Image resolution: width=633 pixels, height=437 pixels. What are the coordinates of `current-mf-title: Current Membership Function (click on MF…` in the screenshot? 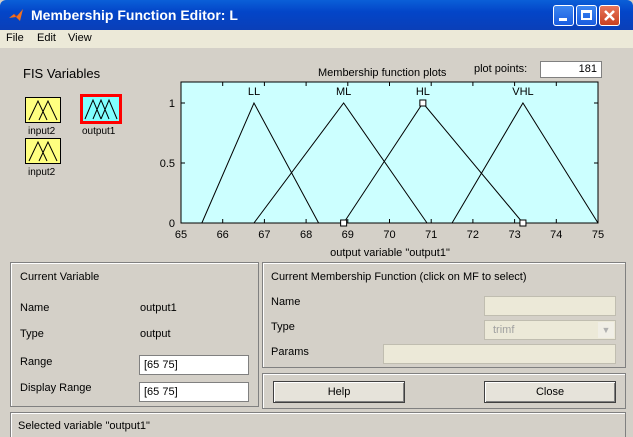 It's located at (399, 277).